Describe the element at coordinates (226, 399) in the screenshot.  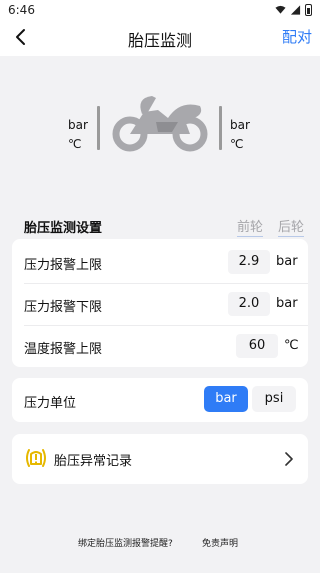
I see `unit-option-bar: bar` at that location.